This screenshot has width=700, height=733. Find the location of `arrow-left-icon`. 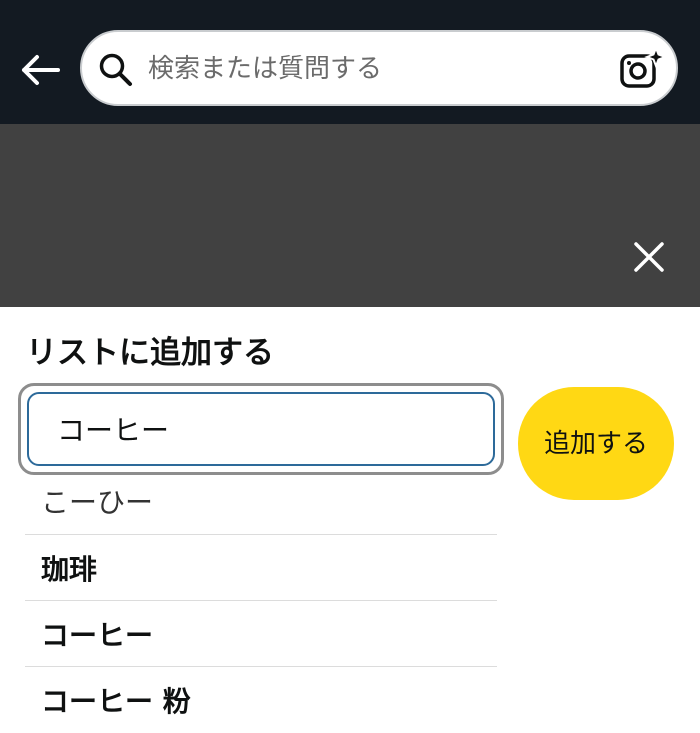

arrow-left-icon is located at coordinates (41, 70).